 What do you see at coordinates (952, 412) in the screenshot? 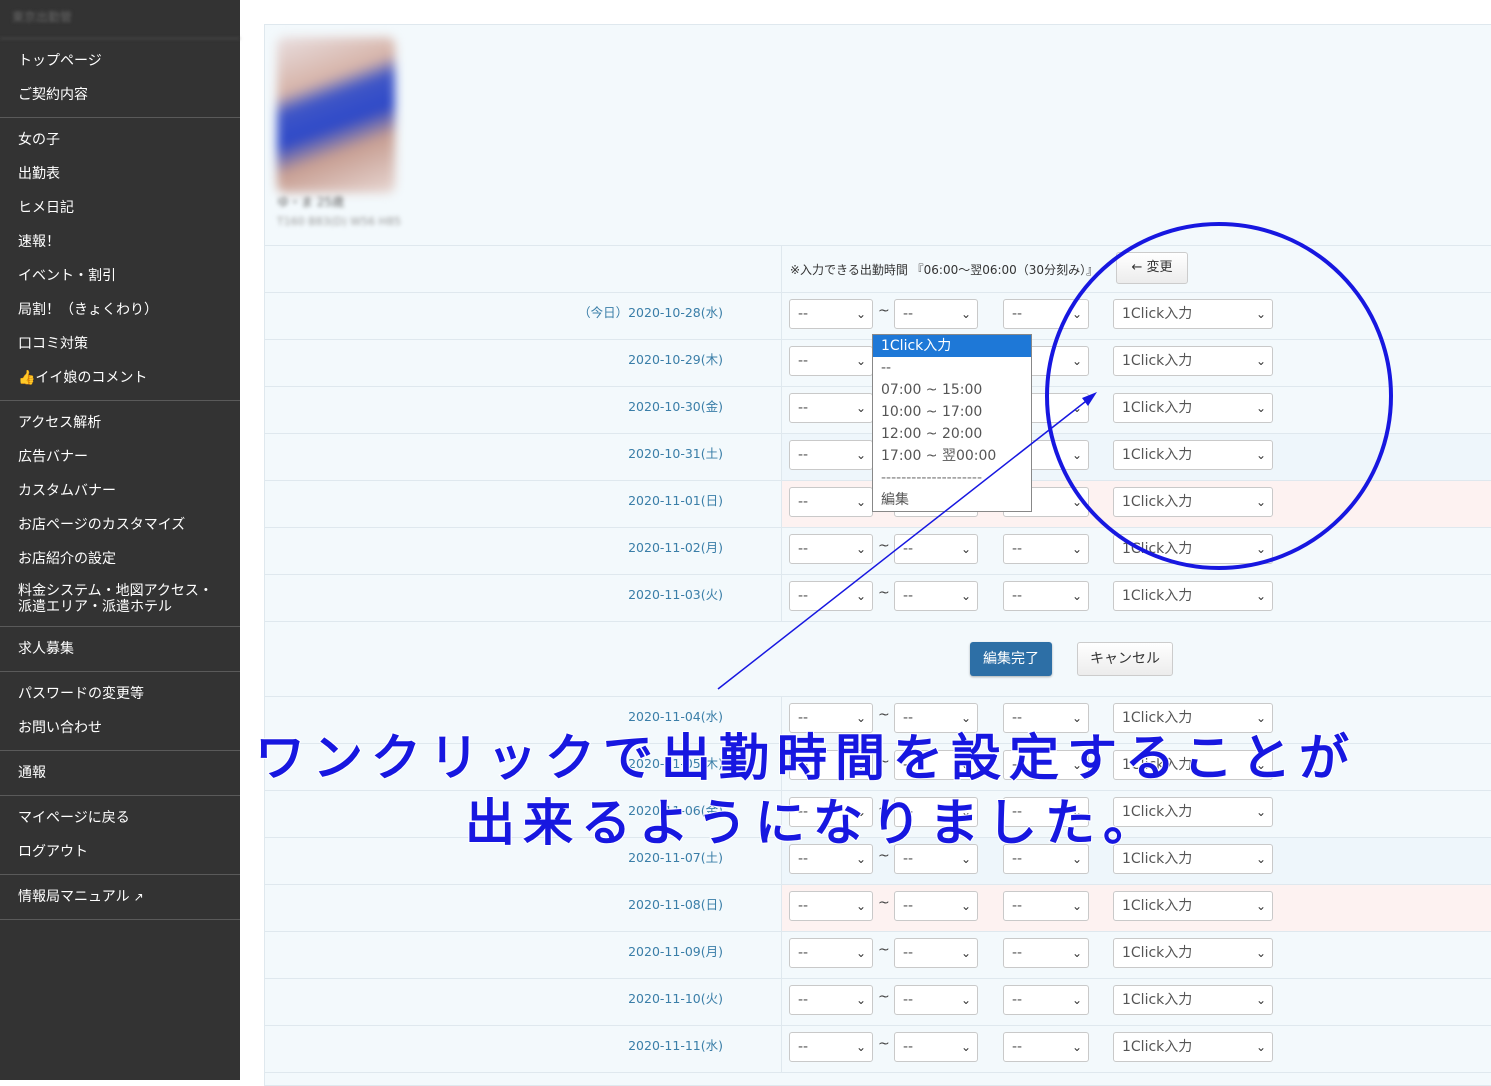
I see `dropdown-option: 10:00 ~ 17:00` at bounding box center [952, 412].